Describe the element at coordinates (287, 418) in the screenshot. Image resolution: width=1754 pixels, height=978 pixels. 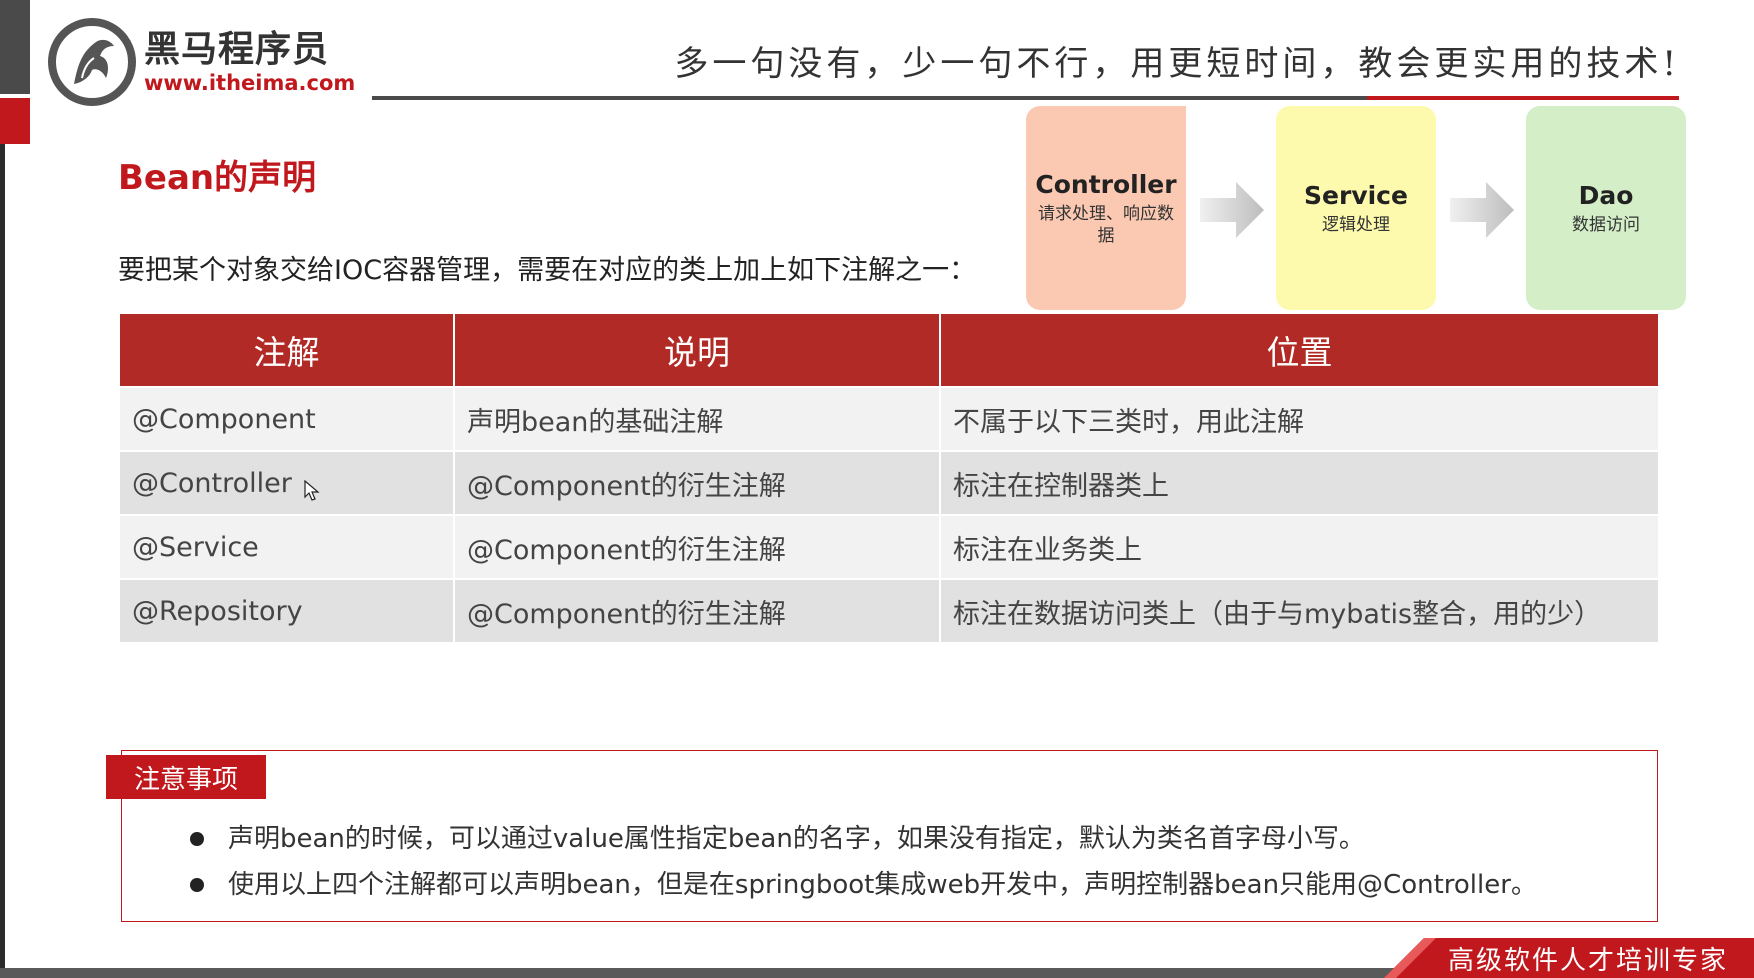
I see `table-cell: @Component` at that location.